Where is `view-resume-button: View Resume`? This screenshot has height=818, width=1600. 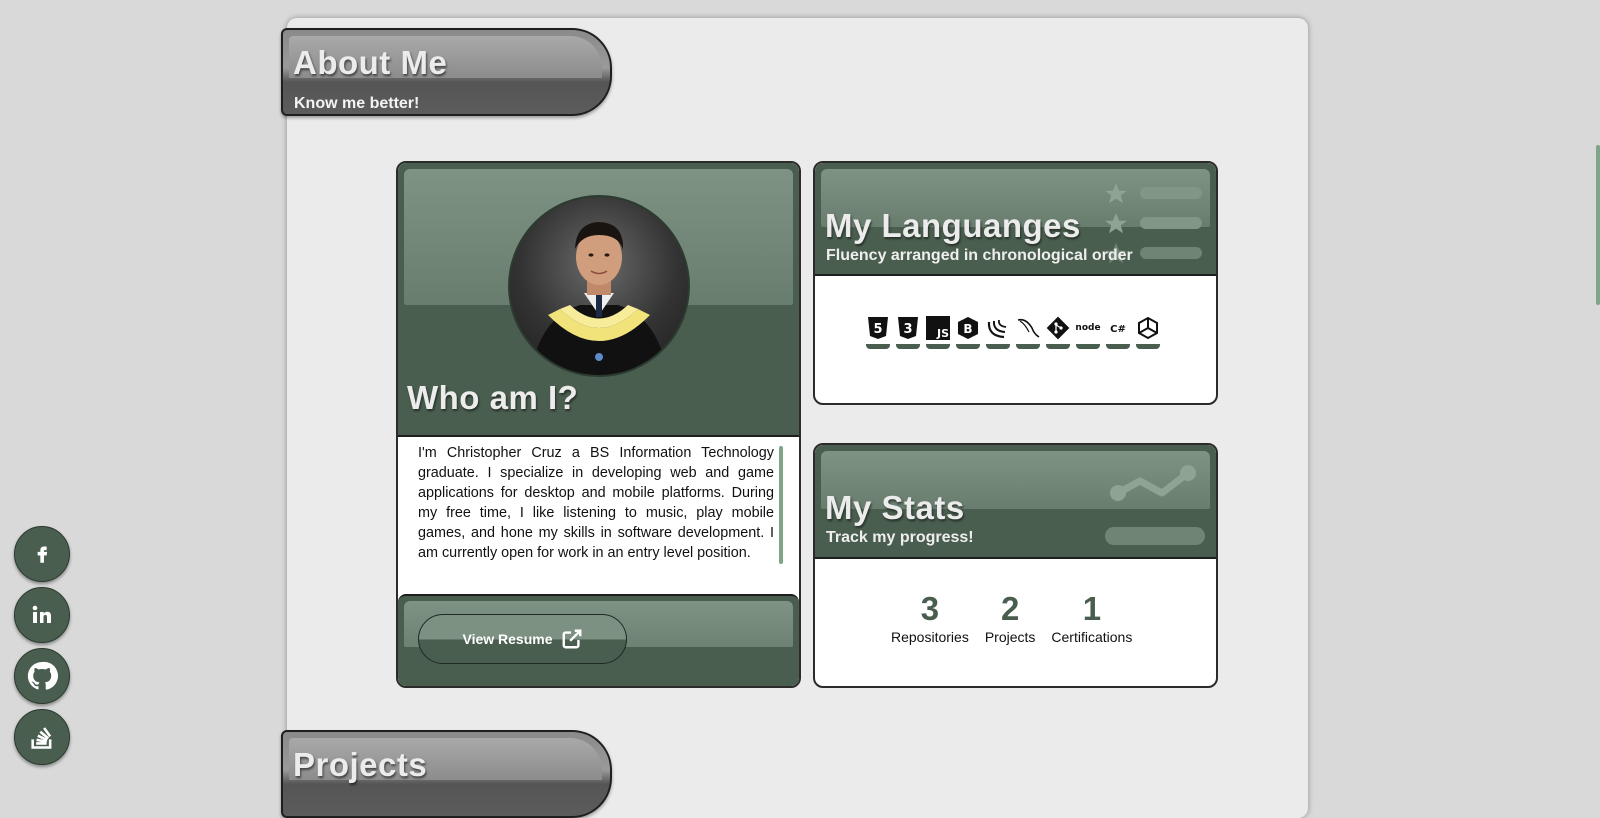
view-resume-button: View Resume is located at coordinates (522, 639).